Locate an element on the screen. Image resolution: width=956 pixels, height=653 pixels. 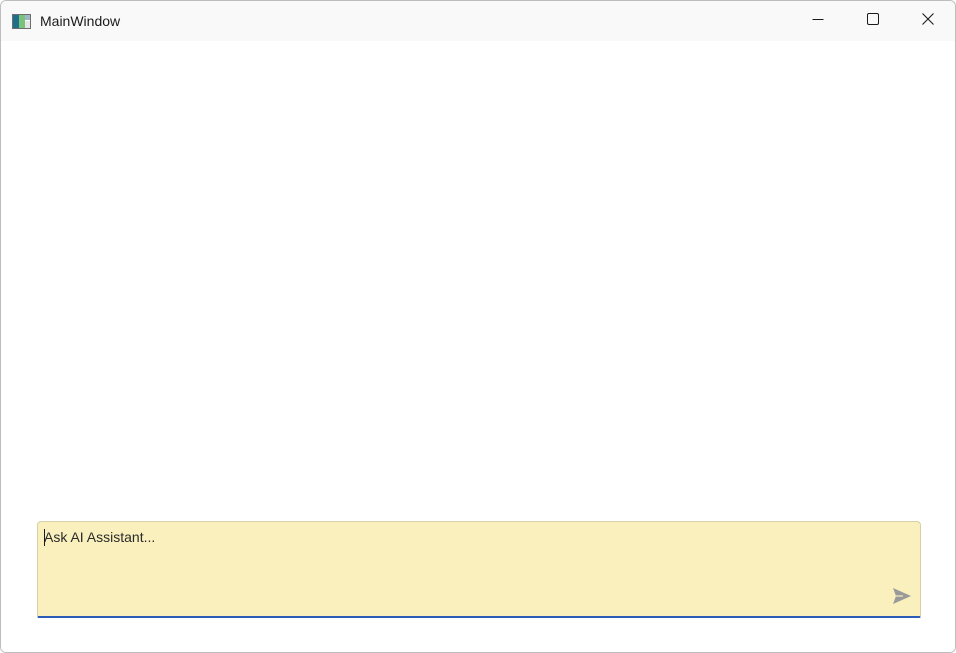
minimize-icon is located at coordinates (818, 21).